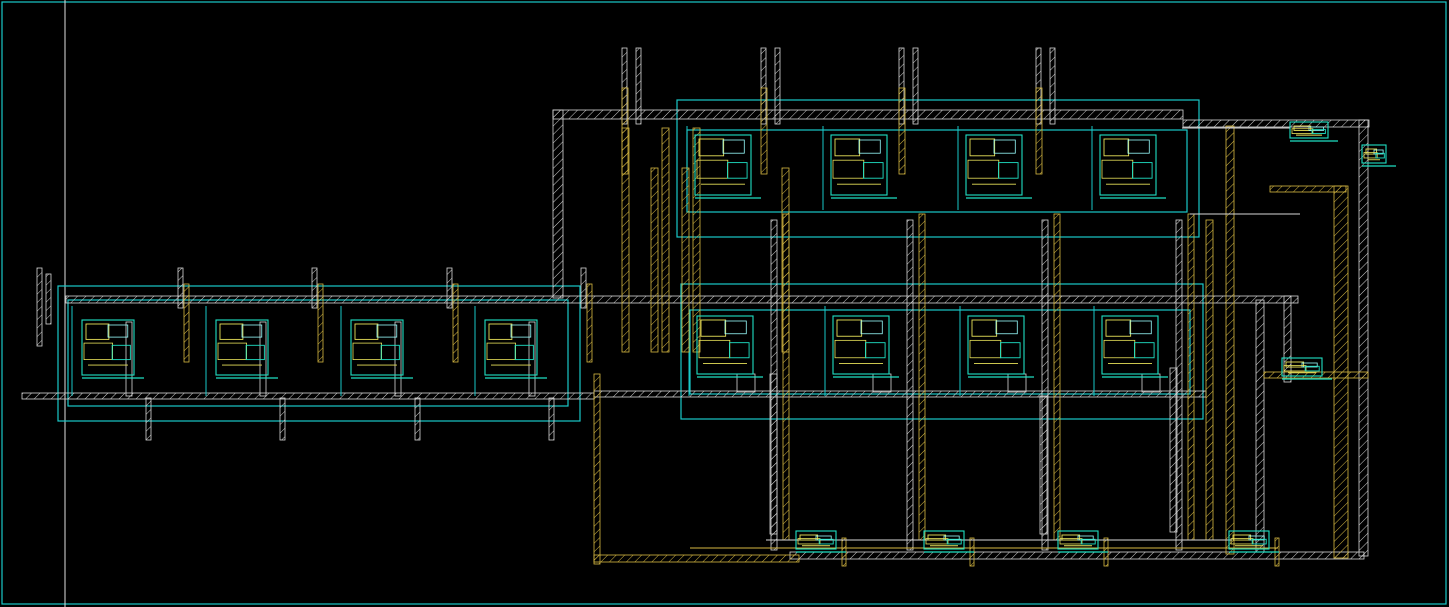 The width and height of the screenshot is (1449, 607). I want to click on right-edge-rail, so click(1363, 338).